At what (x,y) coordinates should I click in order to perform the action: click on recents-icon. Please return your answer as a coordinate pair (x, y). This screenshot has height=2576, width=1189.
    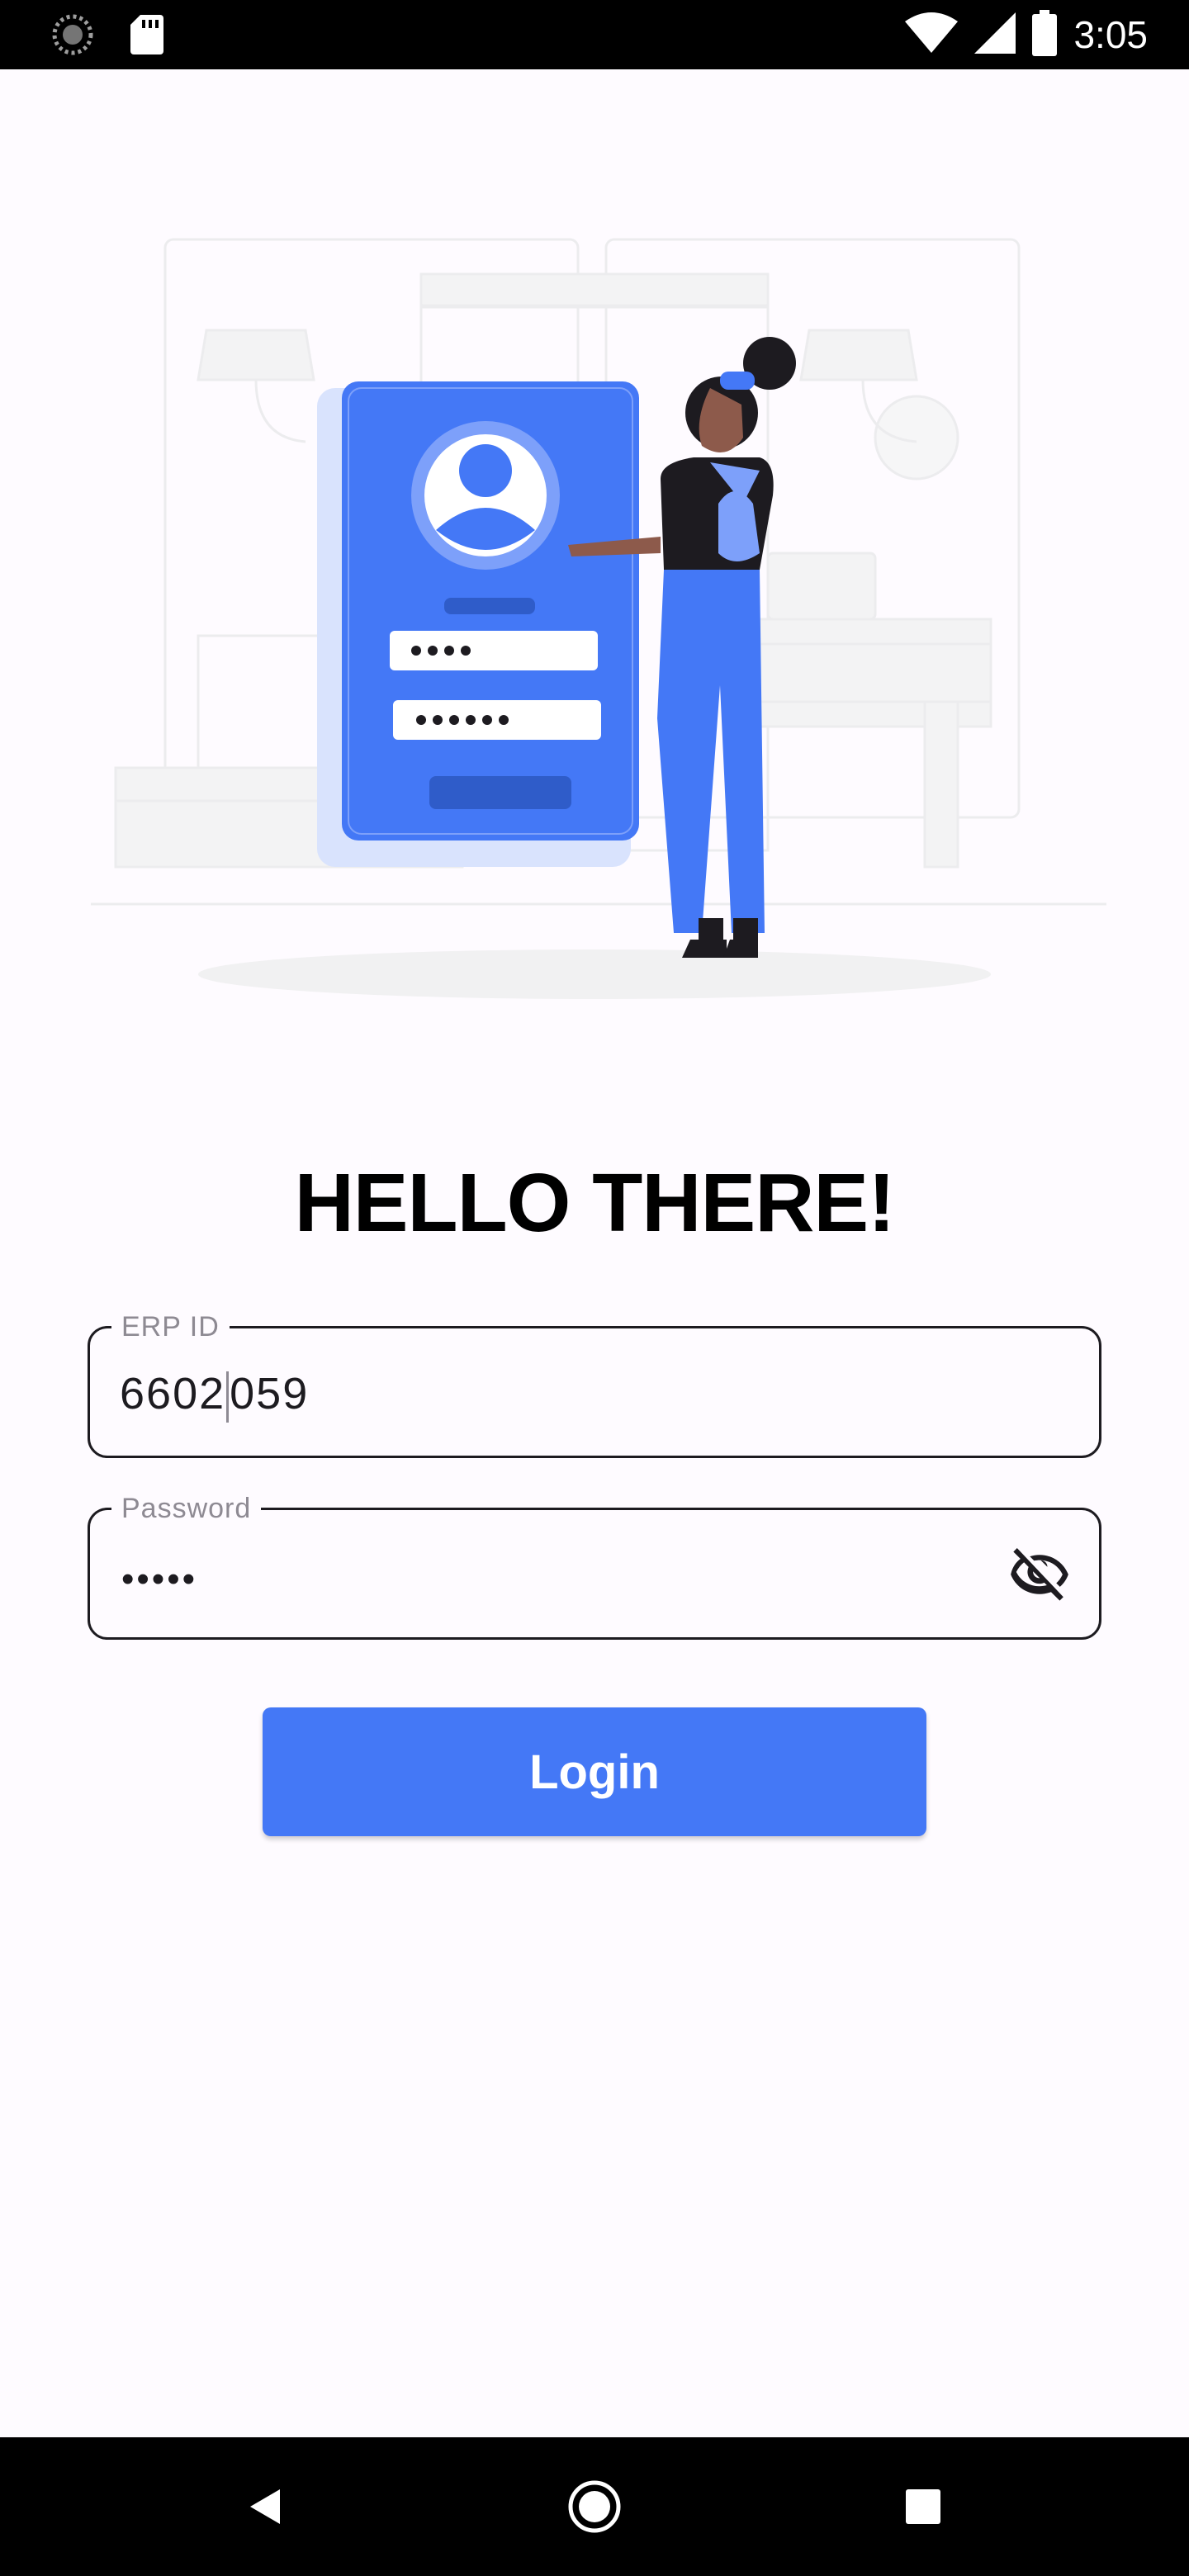
    Looking at the image, I should click on (923, 2507).